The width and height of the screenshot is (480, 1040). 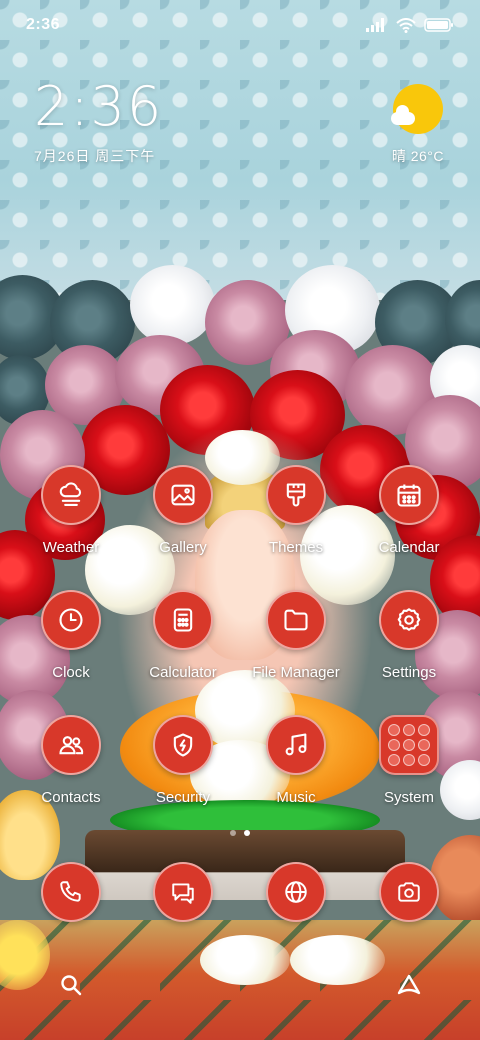 I want to click on app-contacts: Contacts, so click(x=71, y=760).